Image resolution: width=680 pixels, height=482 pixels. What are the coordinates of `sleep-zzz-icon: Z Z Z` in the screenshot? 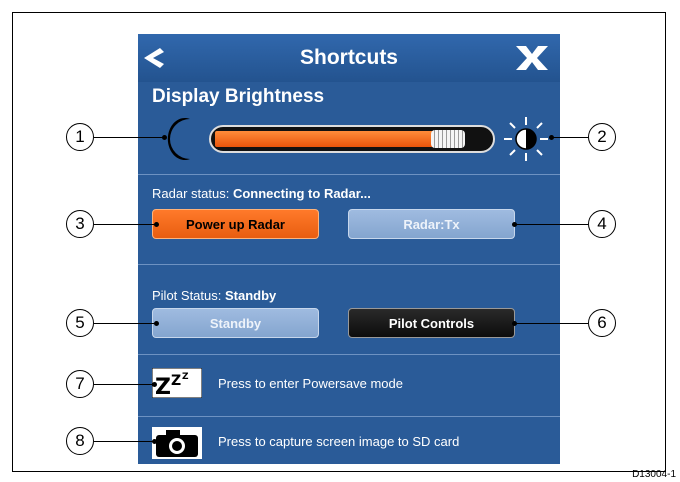 It's located at (177, 383).